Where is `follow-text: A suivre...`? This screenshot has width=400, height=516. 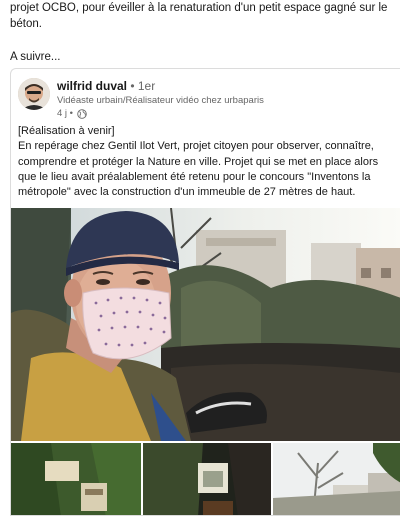 follow-text: A suivre... is located at coordinates (35, 57).